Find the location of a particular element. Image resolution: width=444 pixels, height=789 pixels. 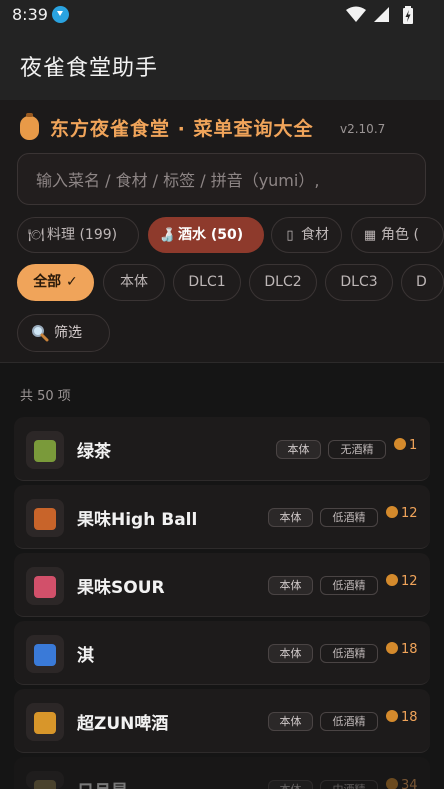

app-bar: 夜雀食堂助手 is located at coordinates (222, 65).